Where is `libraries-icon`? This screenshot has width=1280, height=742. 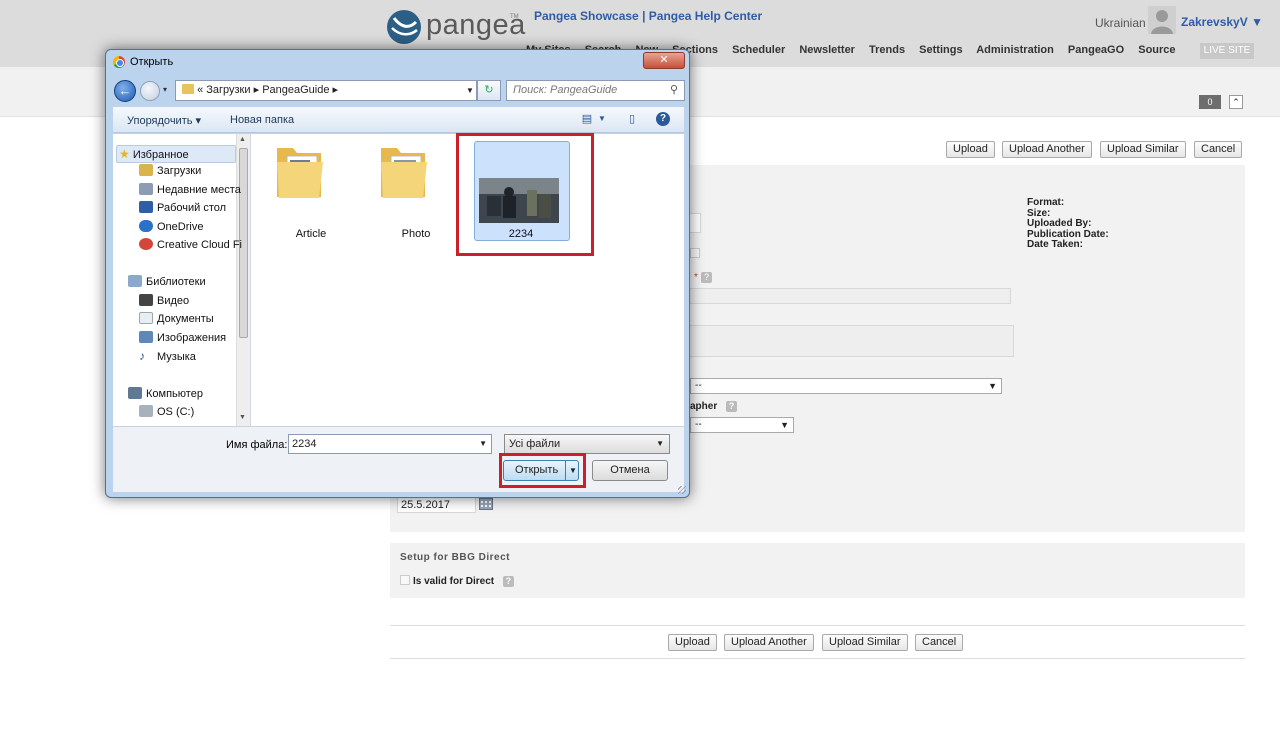
libraries-icon is located at coordinates (135, 281).